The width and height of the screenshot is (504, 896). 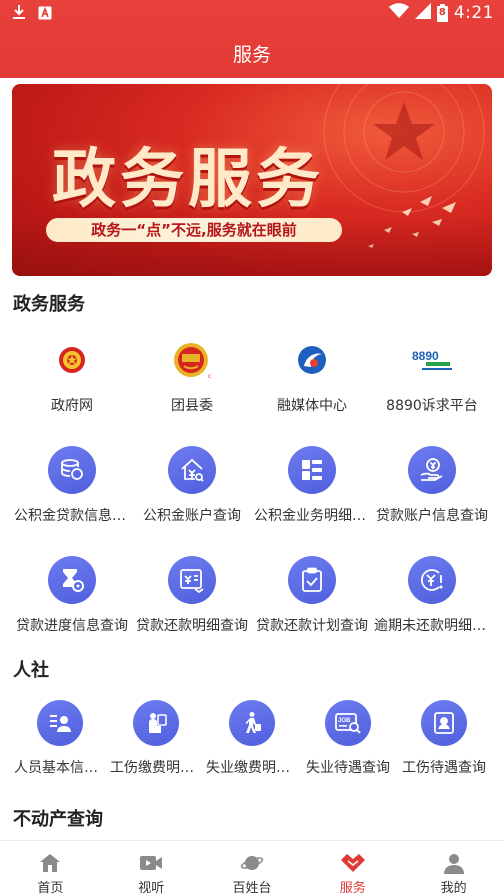 What do you see at coordinates (60, 723) in the screenshot?
I see `person-card-icon` at bounding box center [60, 723].